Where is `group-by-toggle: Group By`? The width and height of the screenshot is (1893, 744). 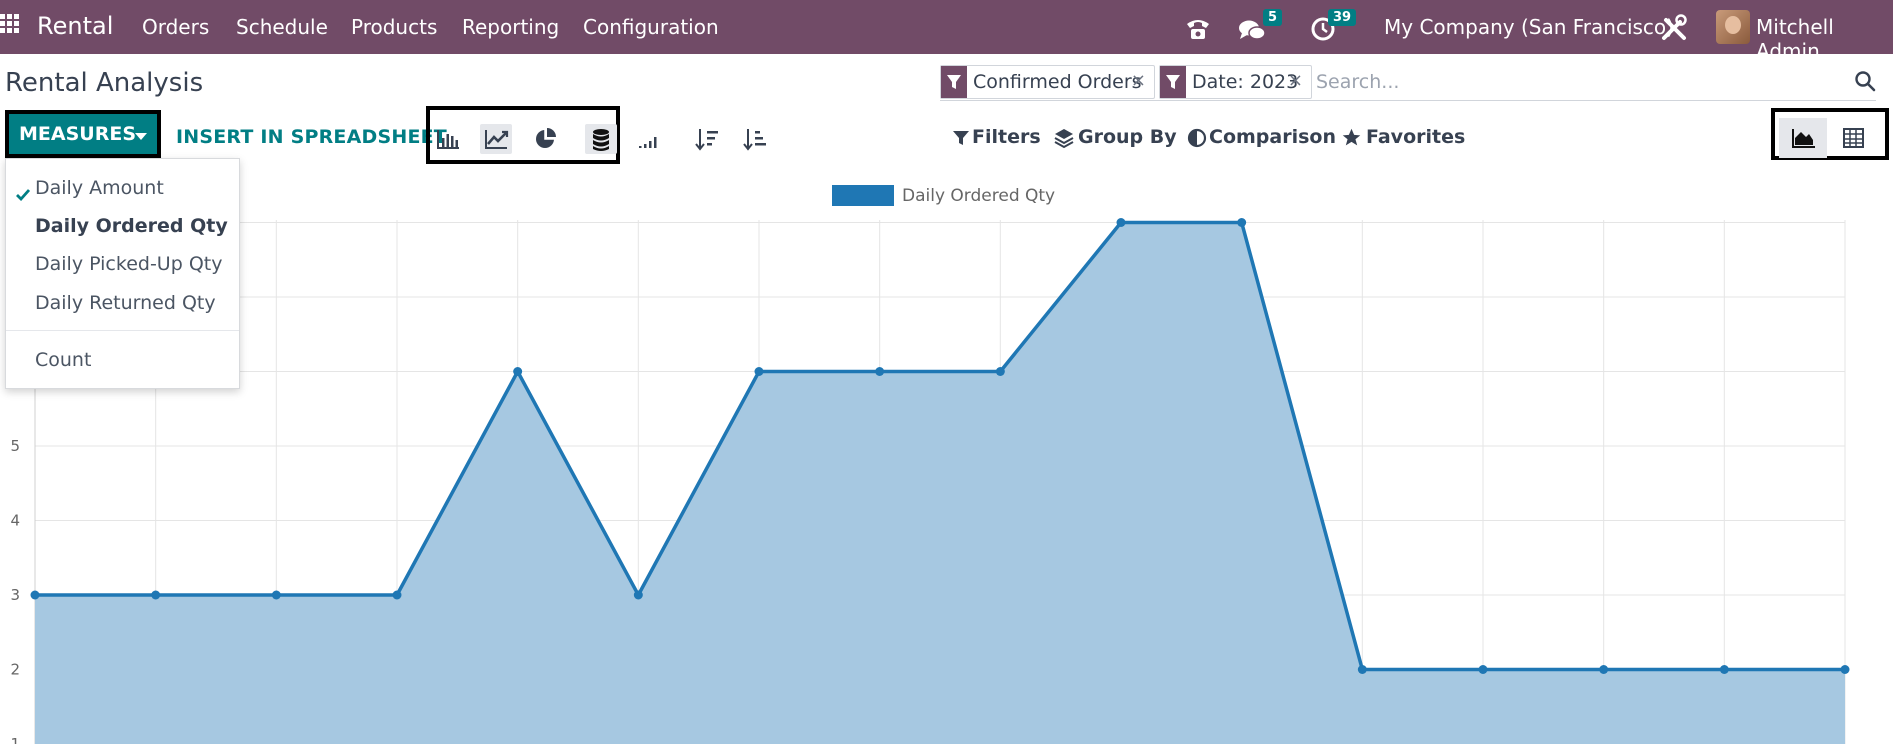
group-by-toggle: Group By is located at coordinates (1127, 137).